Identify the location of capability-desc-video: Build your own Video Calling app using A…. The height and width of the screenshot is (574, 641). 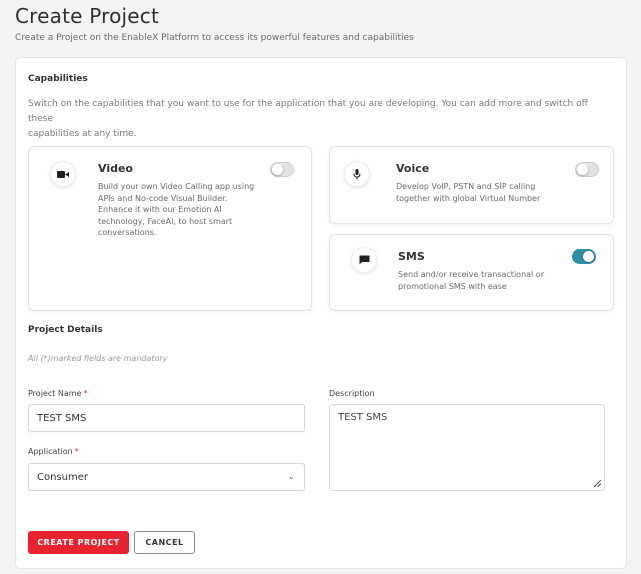
(176, 209).